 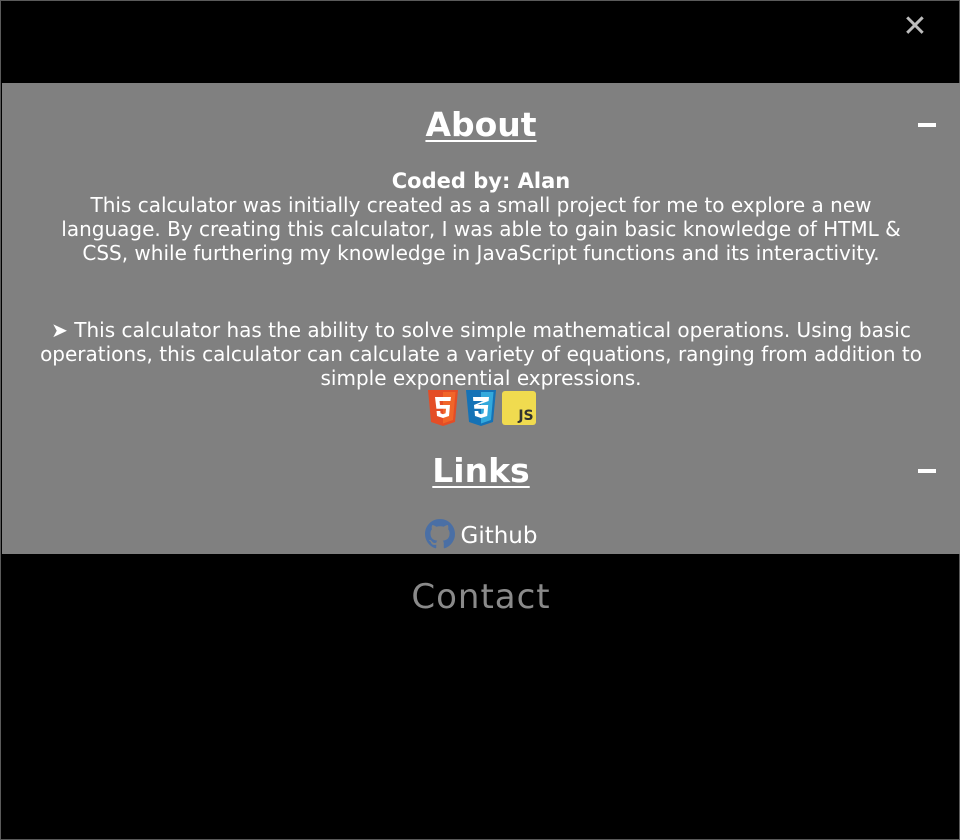 I want to click on about-header: About, so click(x=481, y=127).